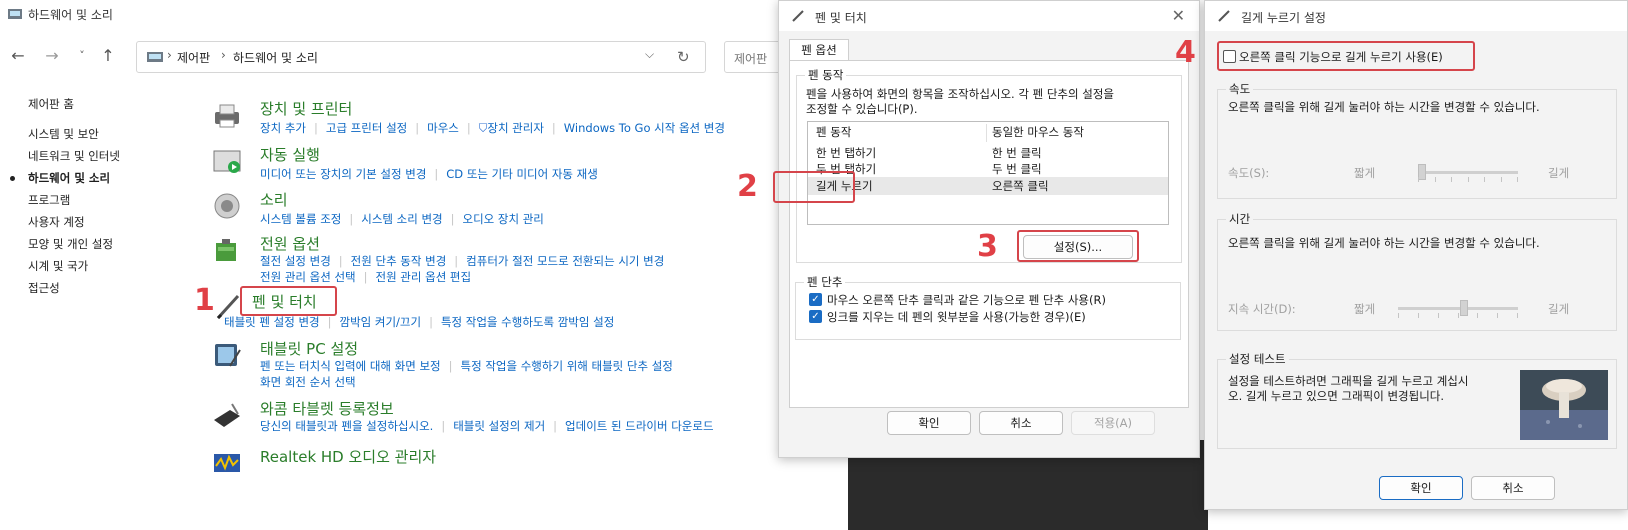 This screenshot has height=530, width=1628. I want to click on column-header-action: 펜 동작, so click(833, 132).